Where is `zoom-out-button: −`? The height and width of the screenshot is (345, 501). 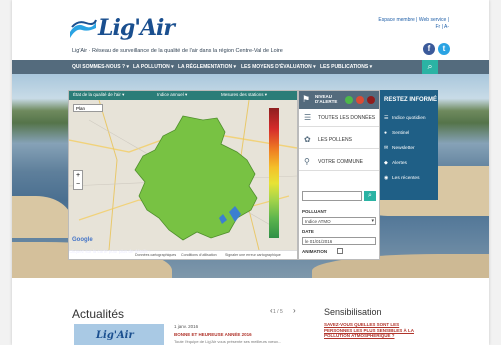
zoom-out-button: − is located at coordinates (78, 184).